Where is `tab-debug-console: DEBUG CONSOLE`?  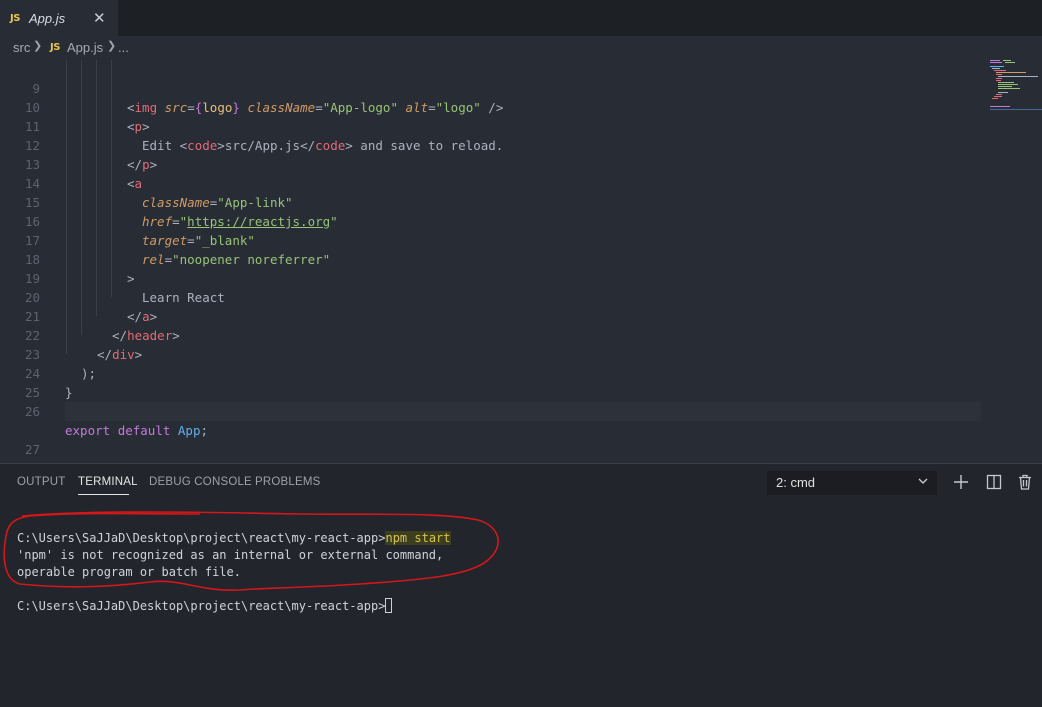 tab-debug-console: DEBUG CONSOLE is located at coordinates (200, 482).